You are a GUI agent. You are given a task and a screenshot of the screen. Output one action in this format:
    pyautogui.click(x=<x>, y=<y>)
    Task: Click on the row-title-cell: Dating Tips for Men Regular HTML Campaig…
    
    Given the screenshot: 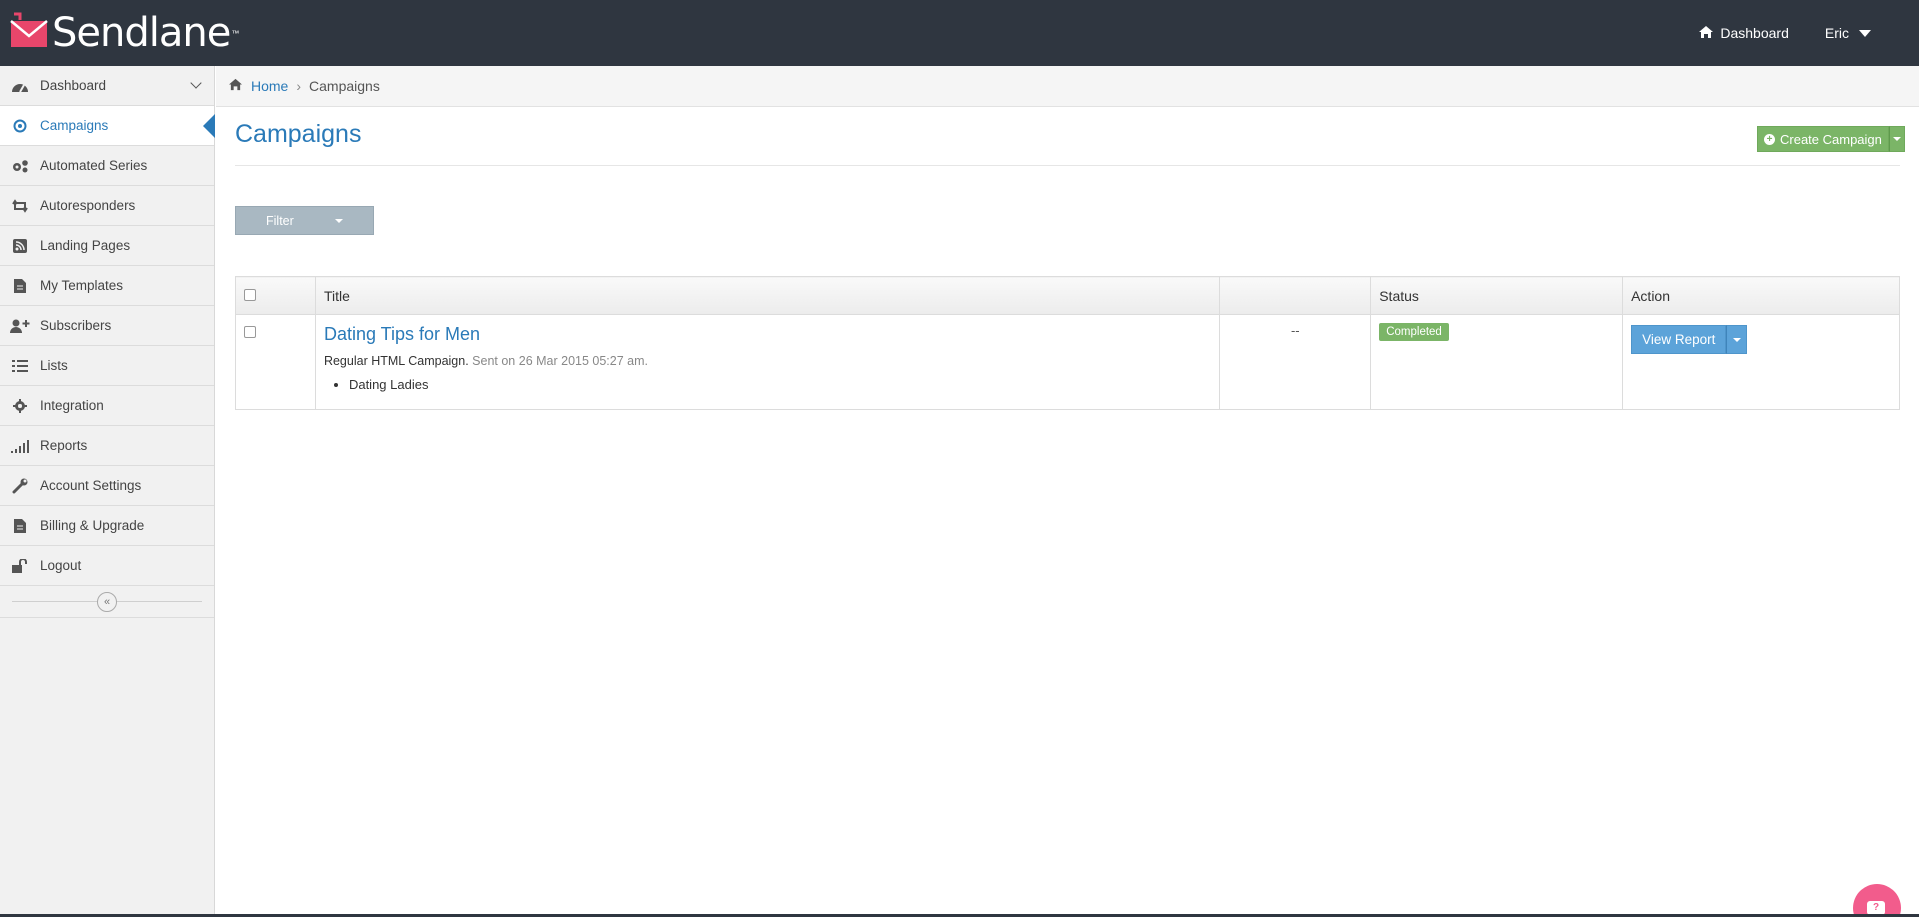 What is the action you would take?
    pyautogui.click(x=767, y=362)
    